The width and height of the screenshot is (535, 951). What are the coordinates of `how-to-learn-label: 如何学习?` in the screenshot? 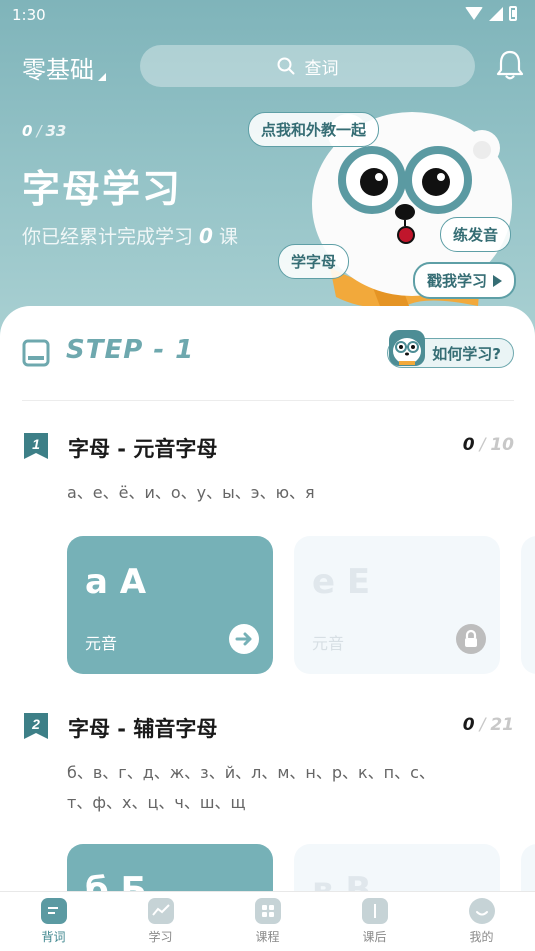 It's located at (466, 353).